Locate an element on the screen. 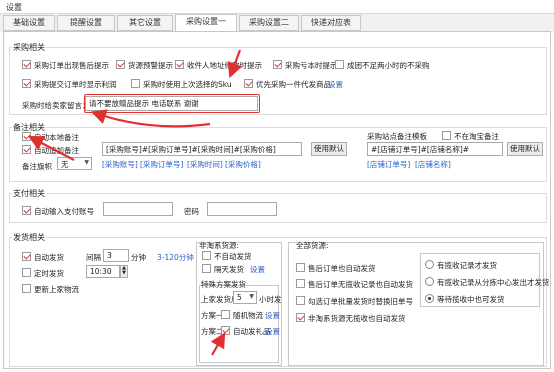 The height and width of the screenshot is (372, 554). highlight-arrow-gift is located at coordinates (218, 344).